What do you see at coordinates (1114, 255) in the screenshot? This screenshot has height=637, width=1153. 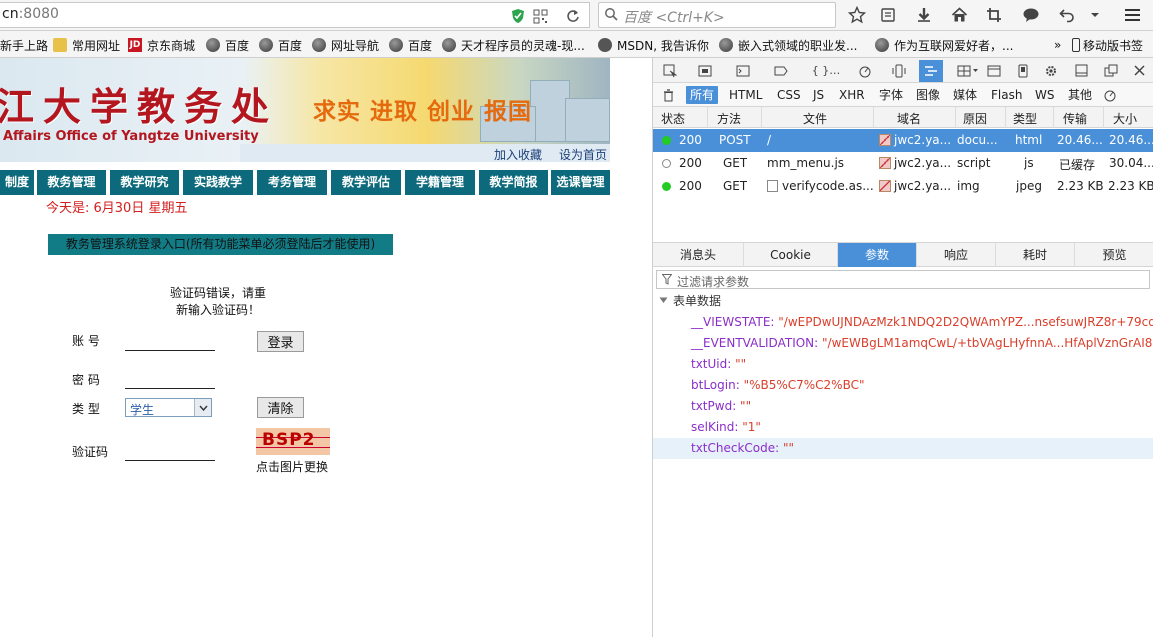 I see `tab-preview: 预览` at bounding box center [1114, 255].